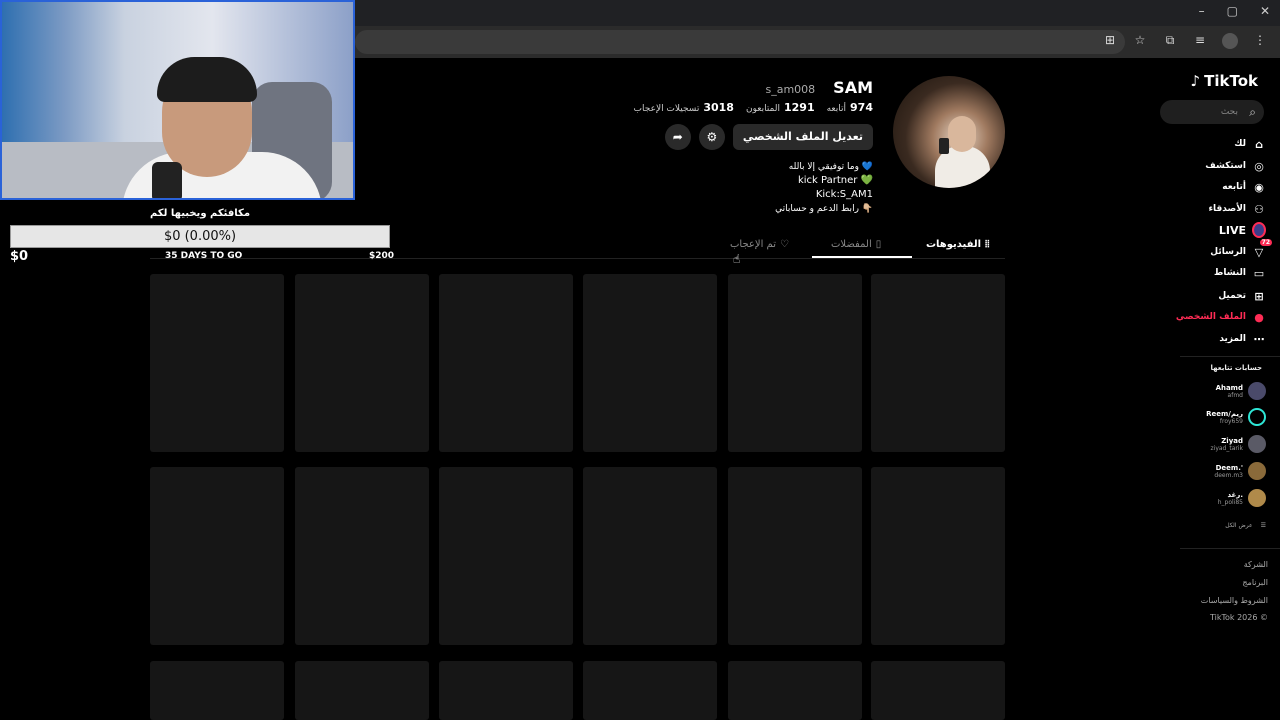 This screenshot has width=1280, height=720. What do you see at coordinates (737, 259) in the screenshot?
I see `mouse-cursor-icon: ☝` at bounding box center [737, 259].